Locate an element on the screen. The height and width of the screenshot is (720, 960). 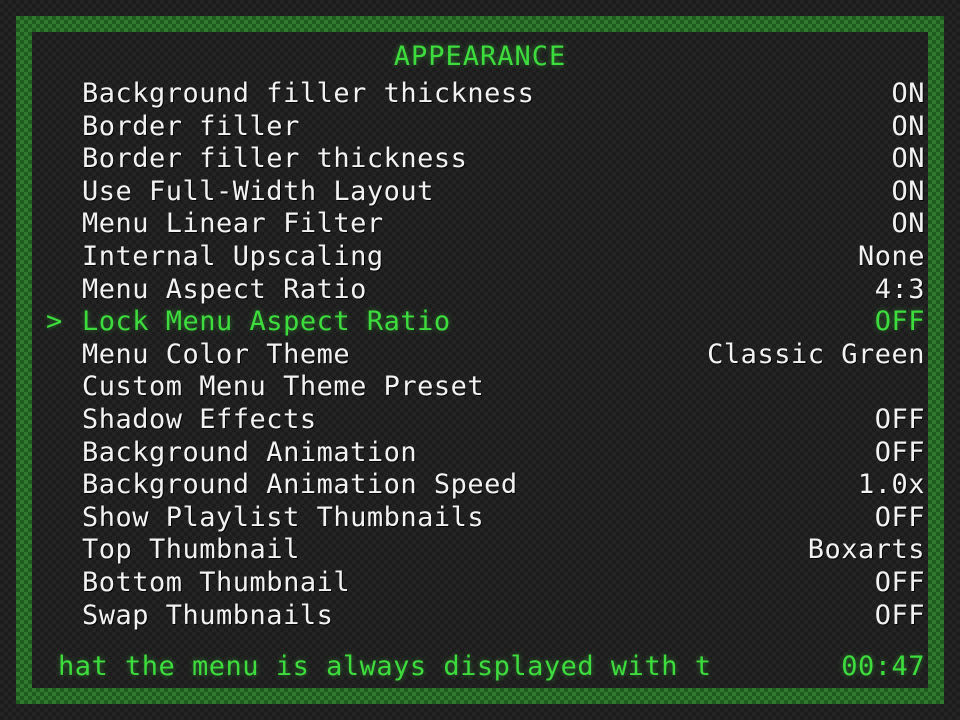
setting-row: Top Thumbnail Boxarts is located at coordinates (480, 550).